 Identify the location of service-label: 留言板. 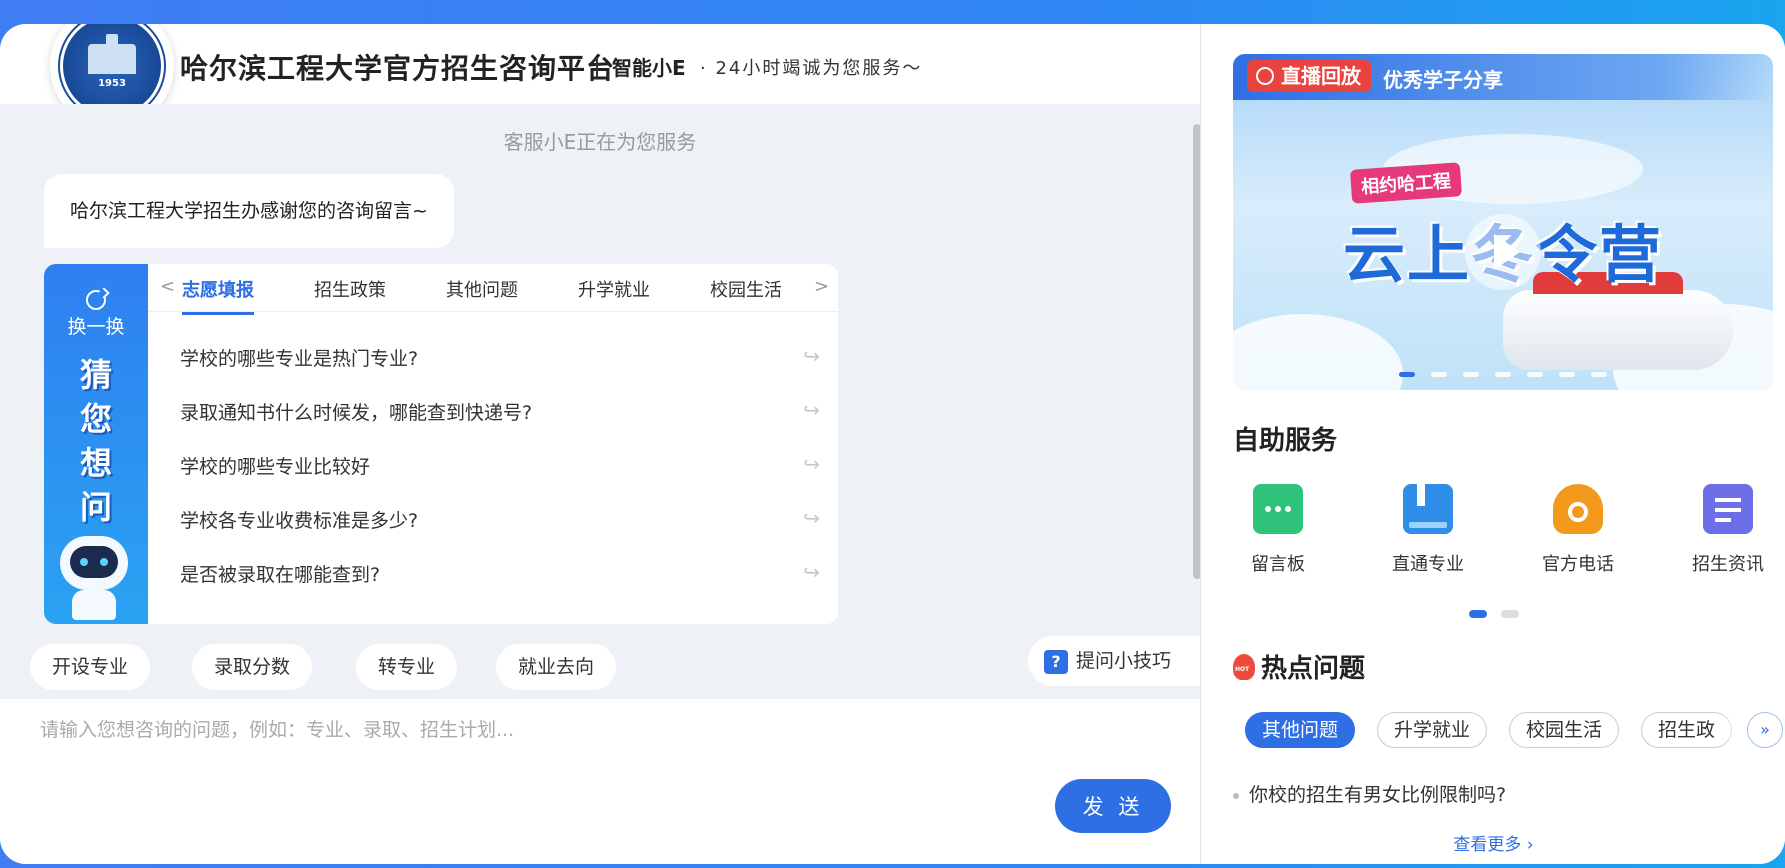
(1278, 564).